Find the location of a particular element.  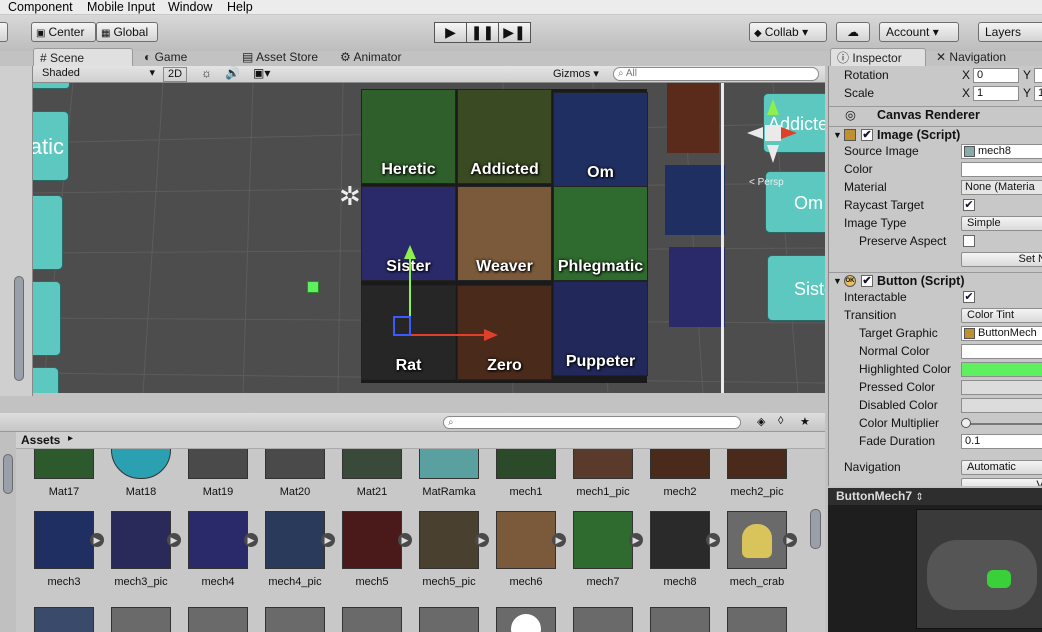

asset-item: mech_crab is located at coordinates (757, 549).